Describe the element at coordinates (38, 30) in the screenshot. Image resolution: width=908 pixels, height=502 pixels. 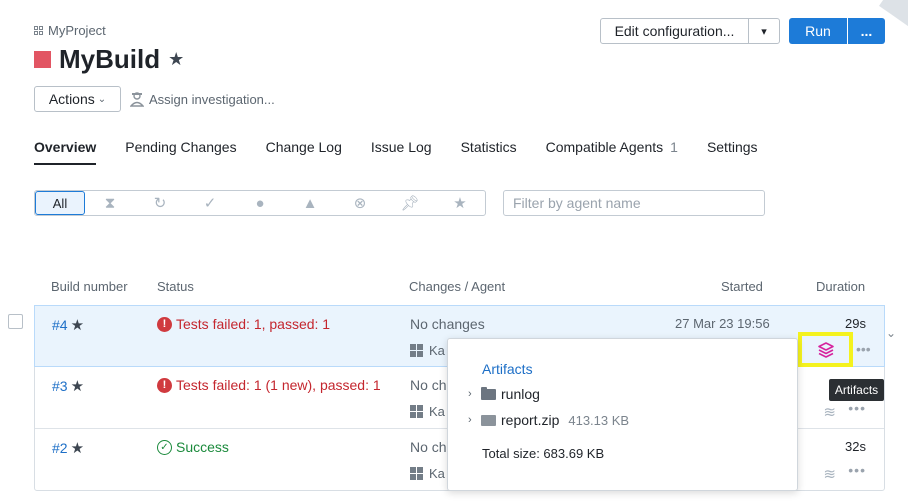
I see `project-grid-icon` at that location.